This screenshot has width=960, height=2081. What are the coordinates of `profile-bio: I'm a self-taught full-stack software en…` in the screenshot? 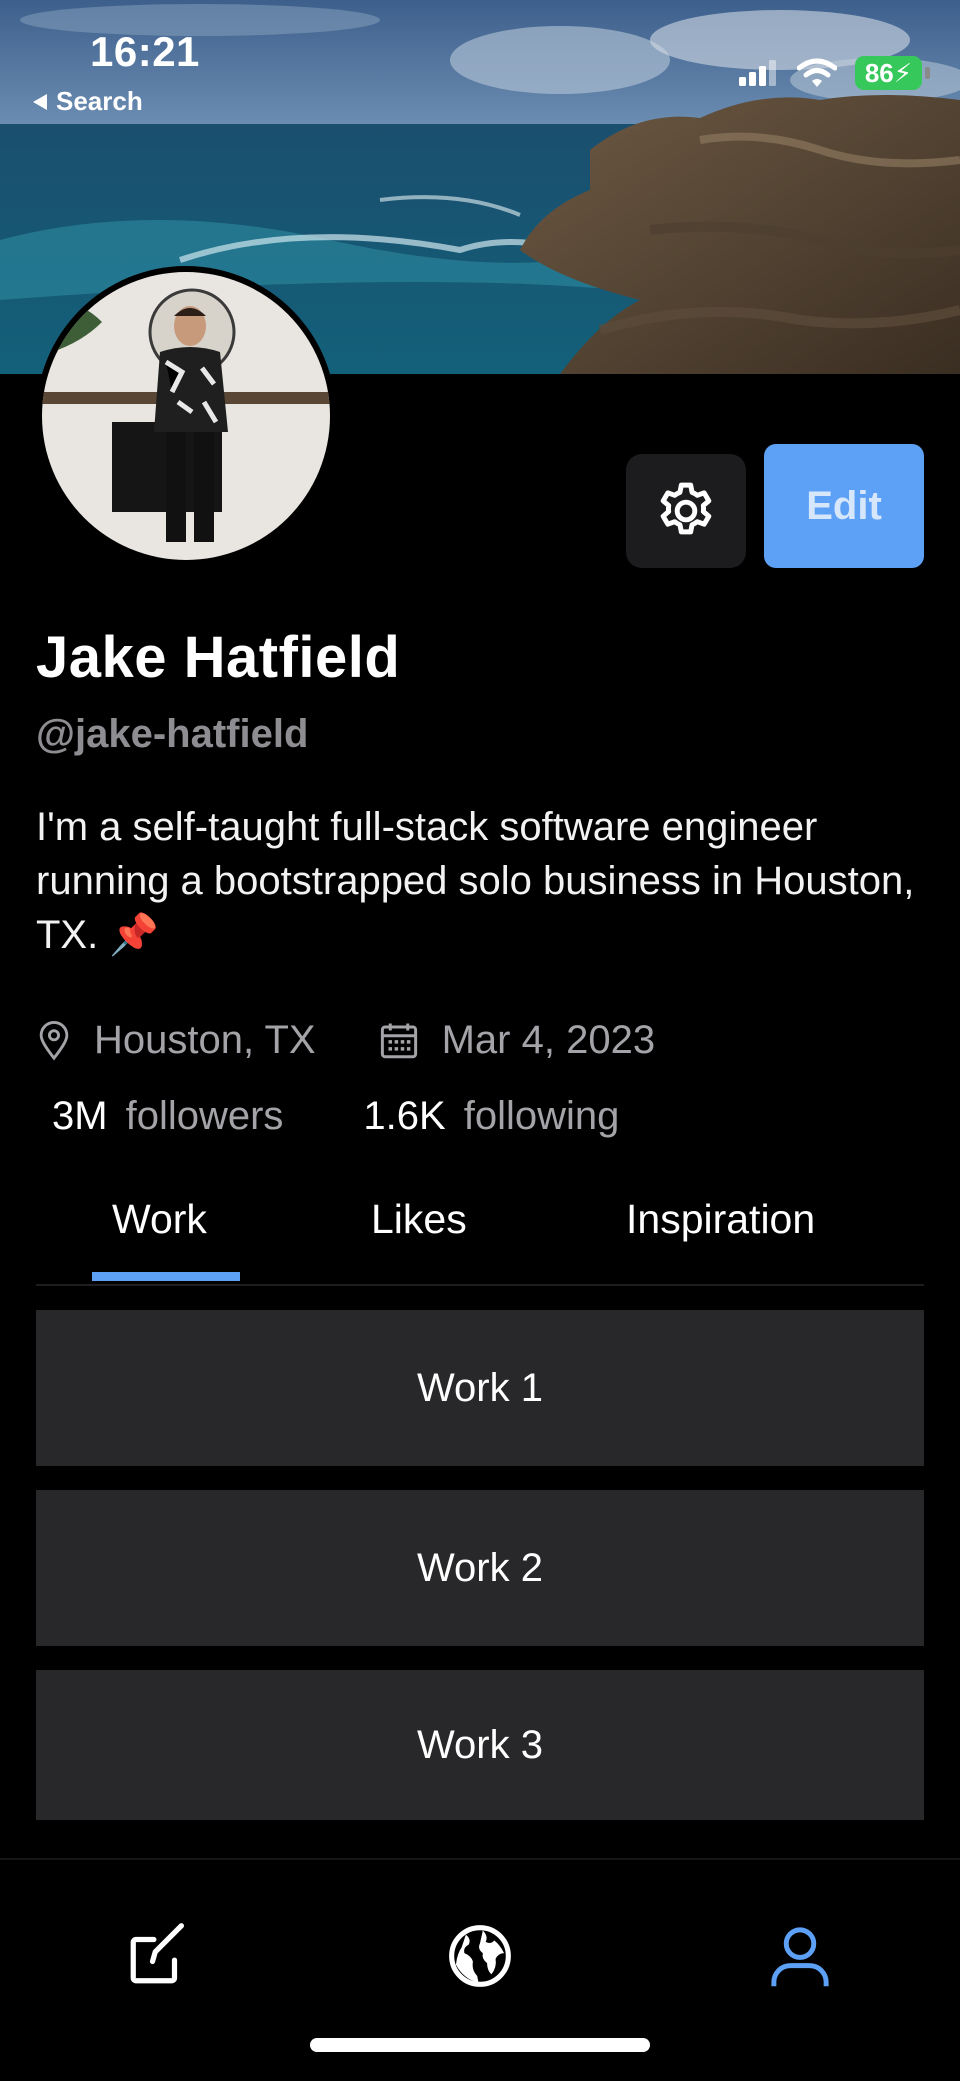 It's located at (475, 881).